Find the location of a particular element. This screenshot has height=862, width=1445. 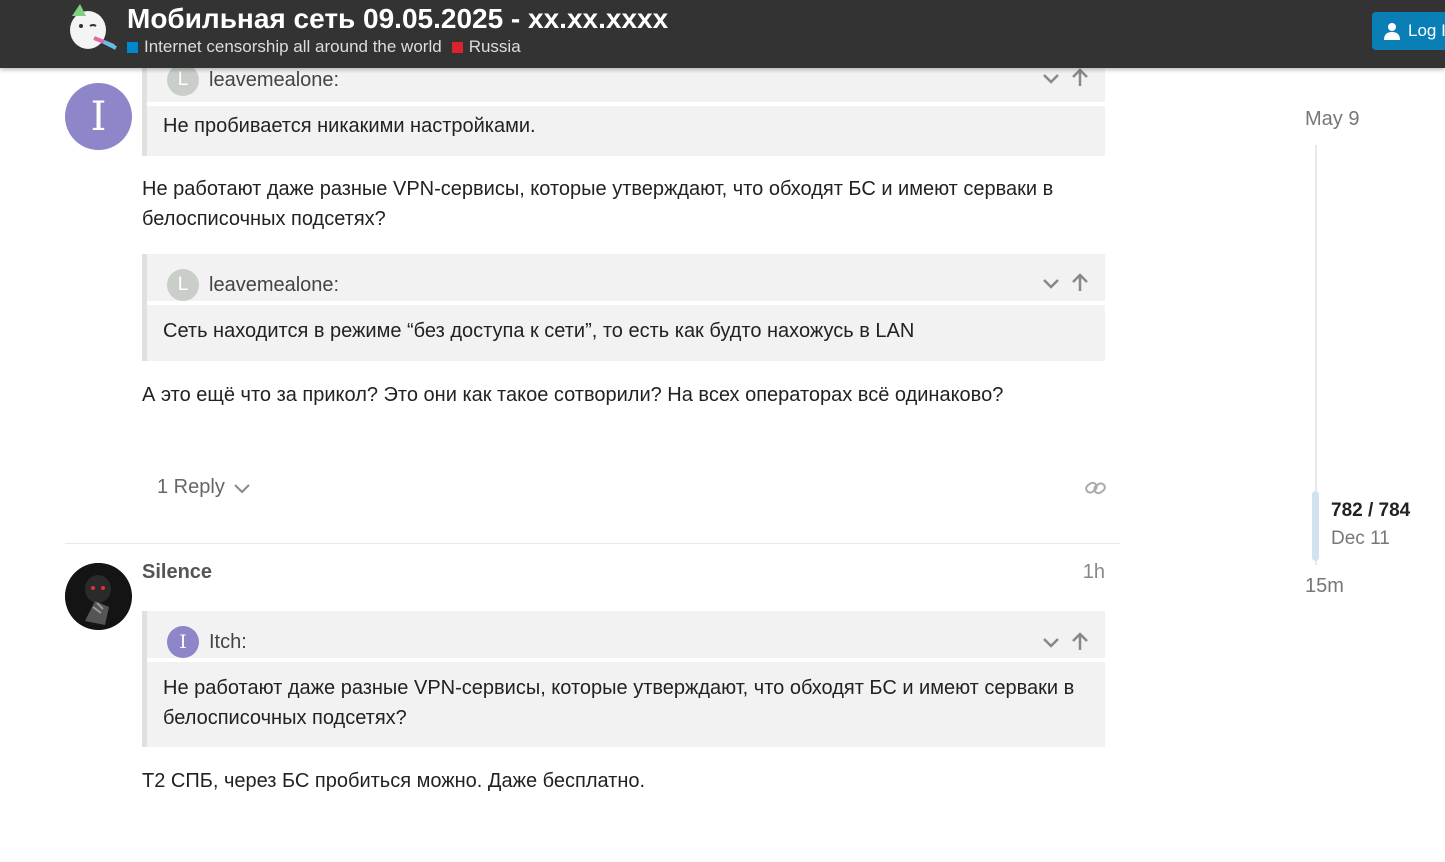

replies-button: 1 Reply is located at coordinates (205, 487).